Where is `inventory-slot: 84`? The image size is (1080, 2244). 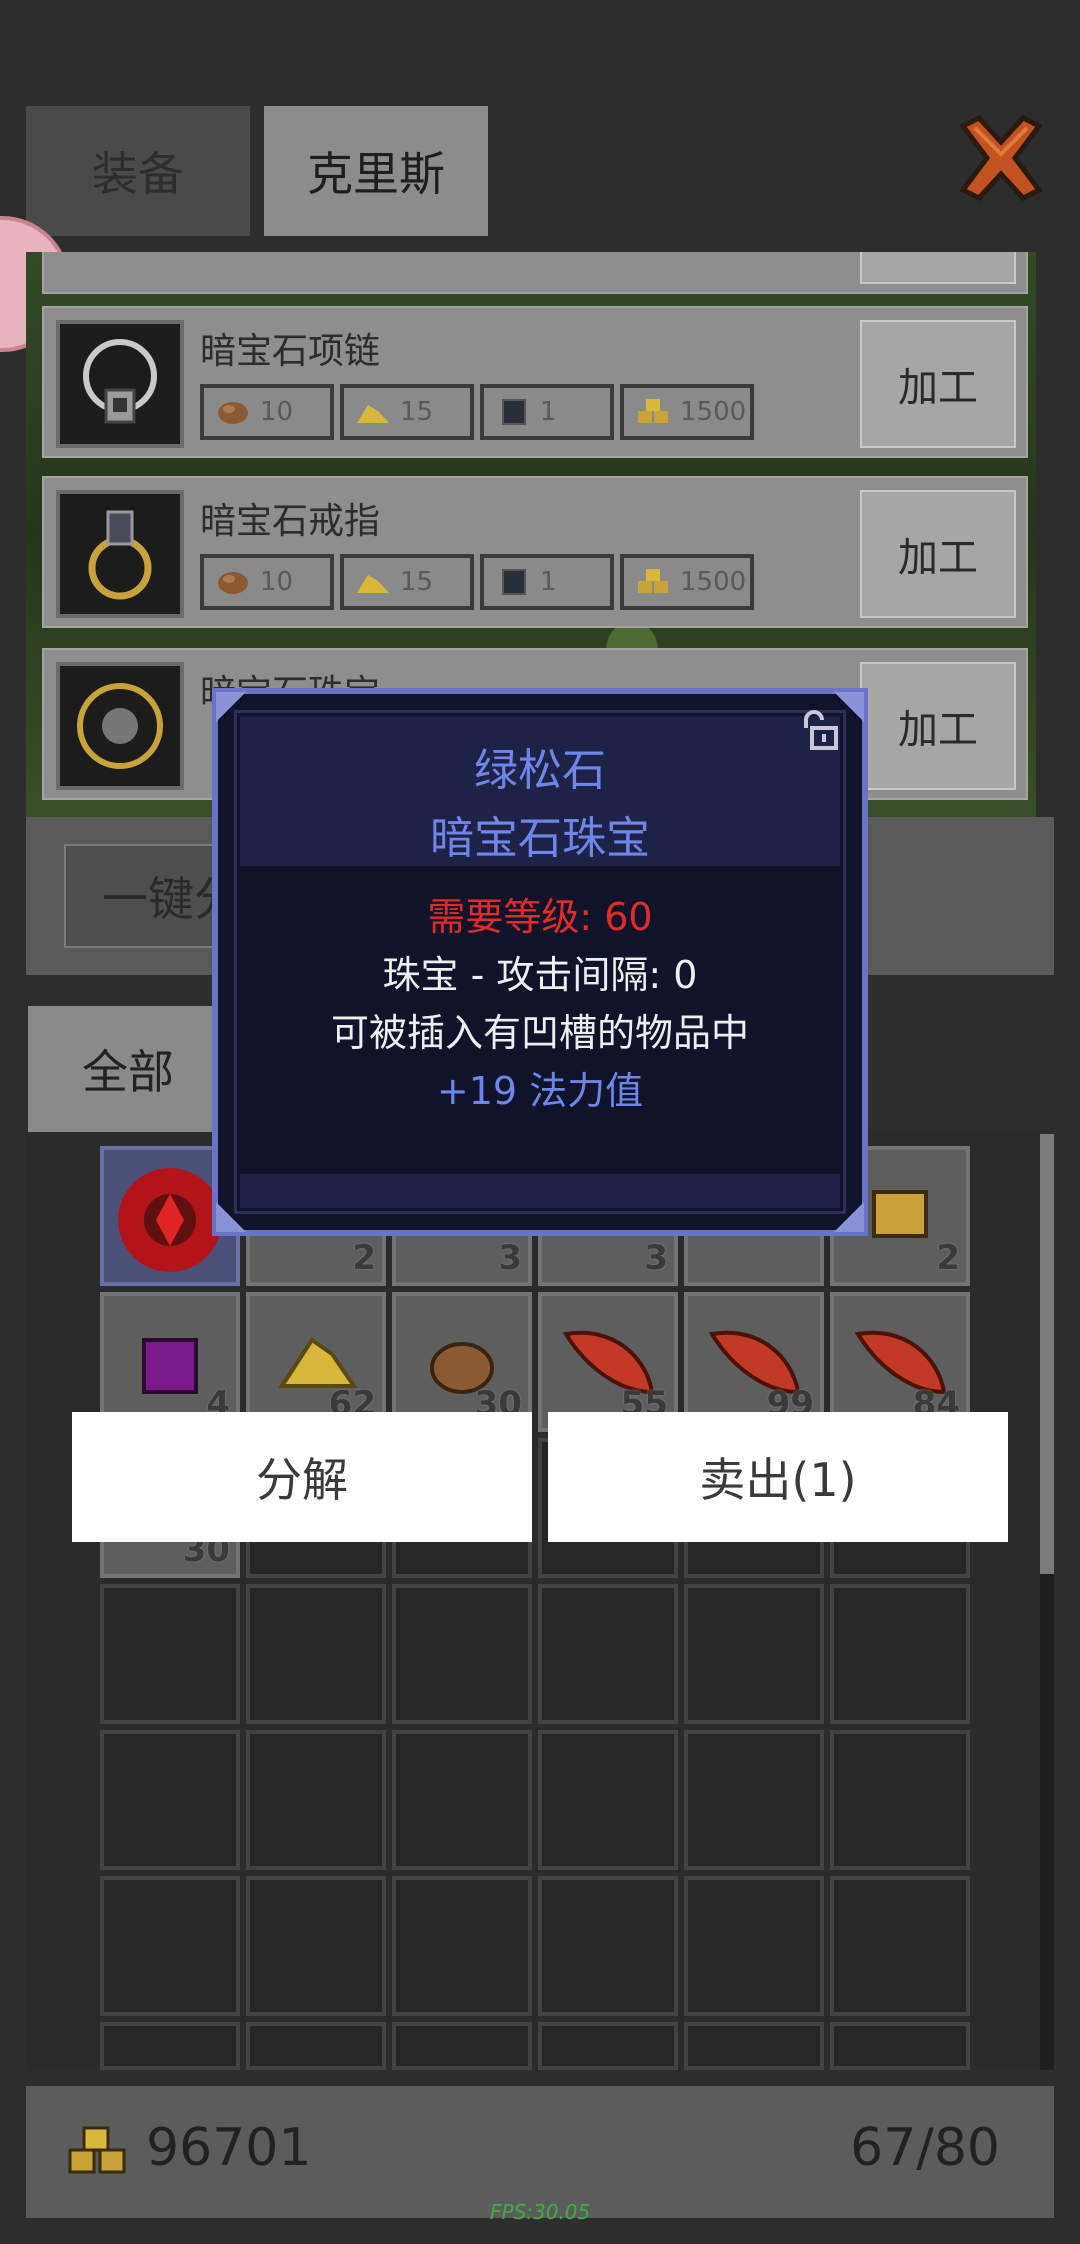
inventory-slot: 84 is located at coordinates (900, 1362).